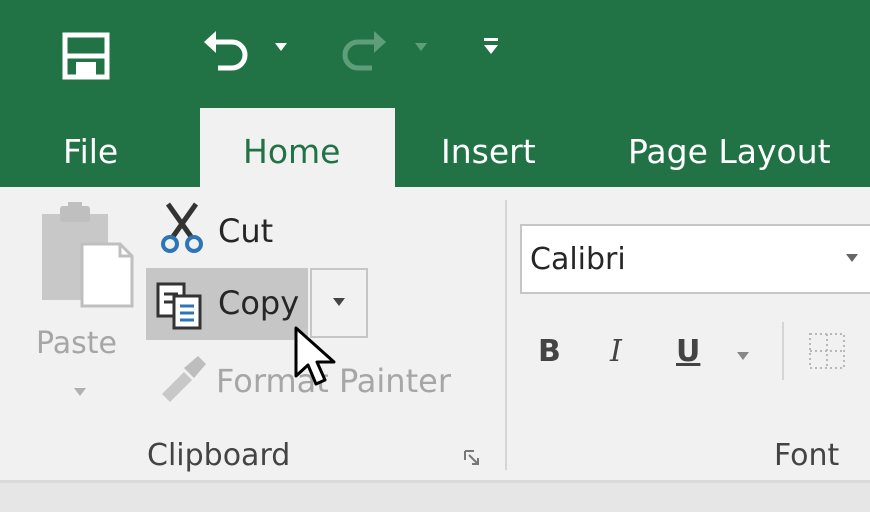  I want to click on redo-icon, so click(364, 52).